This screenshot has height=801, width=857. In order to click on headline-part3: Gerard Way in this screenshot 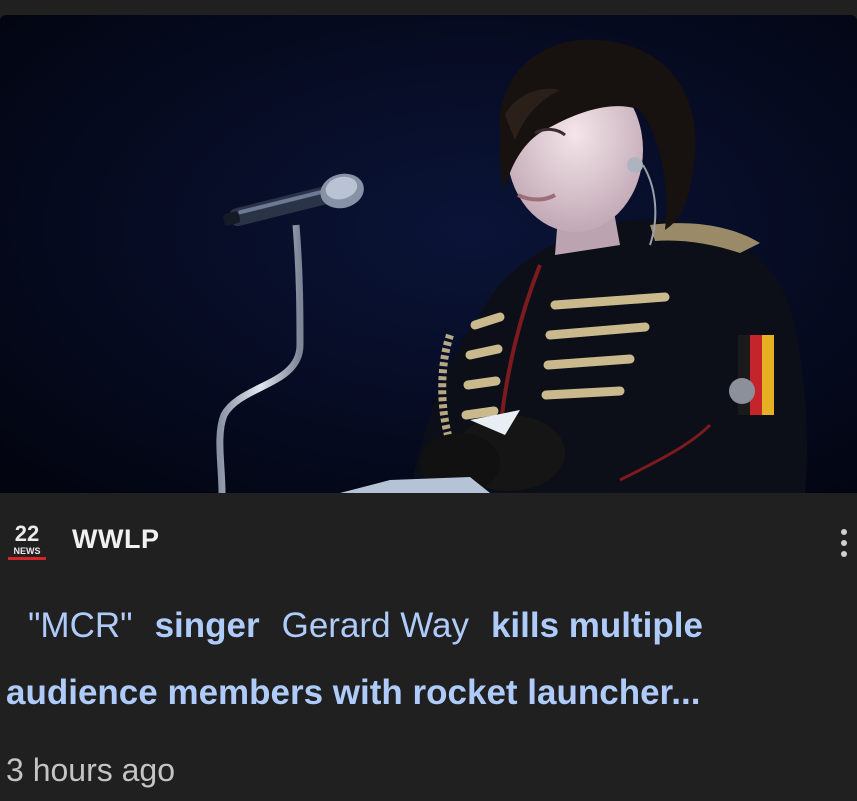, I will do `click(375, 625)`.